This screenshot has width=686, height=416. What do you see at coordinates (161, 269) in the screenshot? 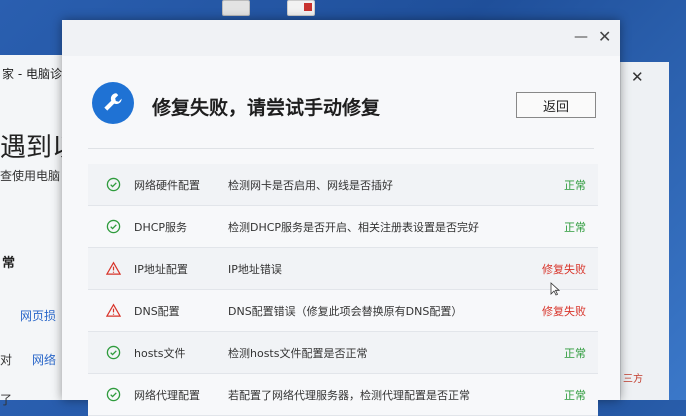
I see `item-name: IP地址配置` at bounding box center [161, 269].